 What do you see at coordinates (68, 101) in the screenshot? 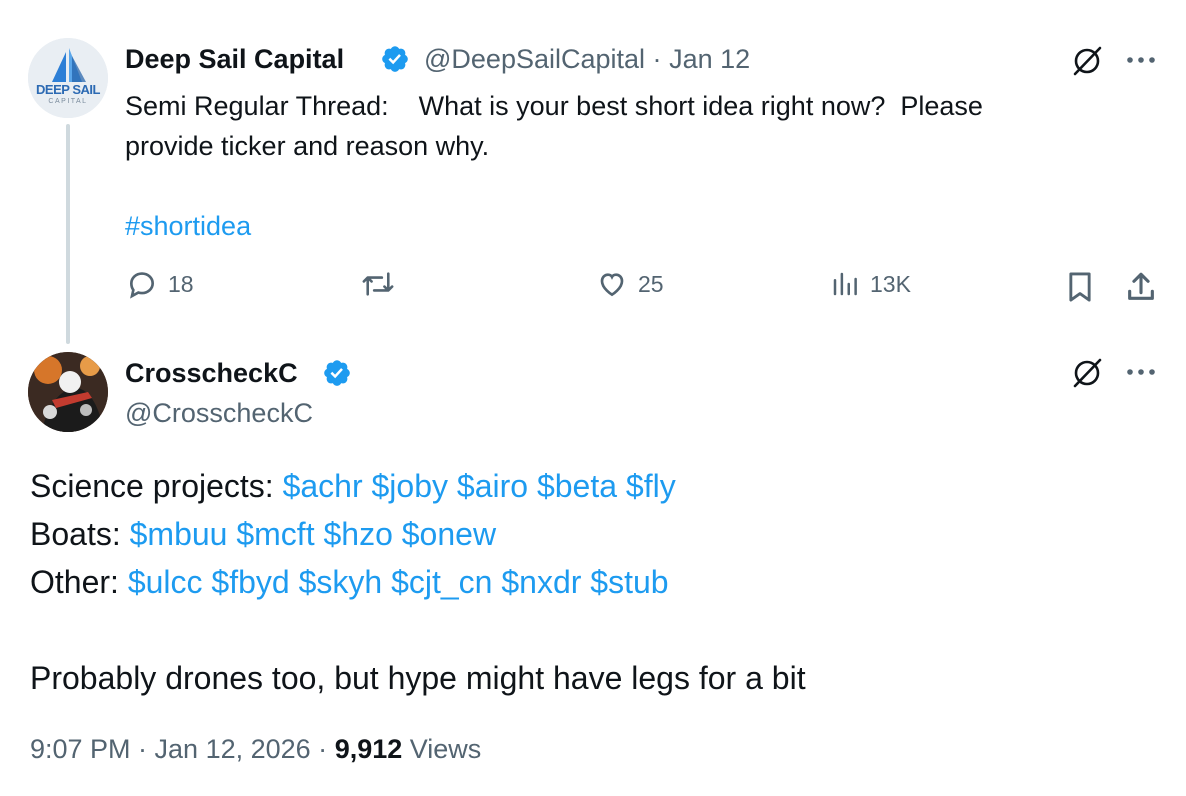
I see `logo-subtext: CAPITAL` at bounding box center [68, 101].